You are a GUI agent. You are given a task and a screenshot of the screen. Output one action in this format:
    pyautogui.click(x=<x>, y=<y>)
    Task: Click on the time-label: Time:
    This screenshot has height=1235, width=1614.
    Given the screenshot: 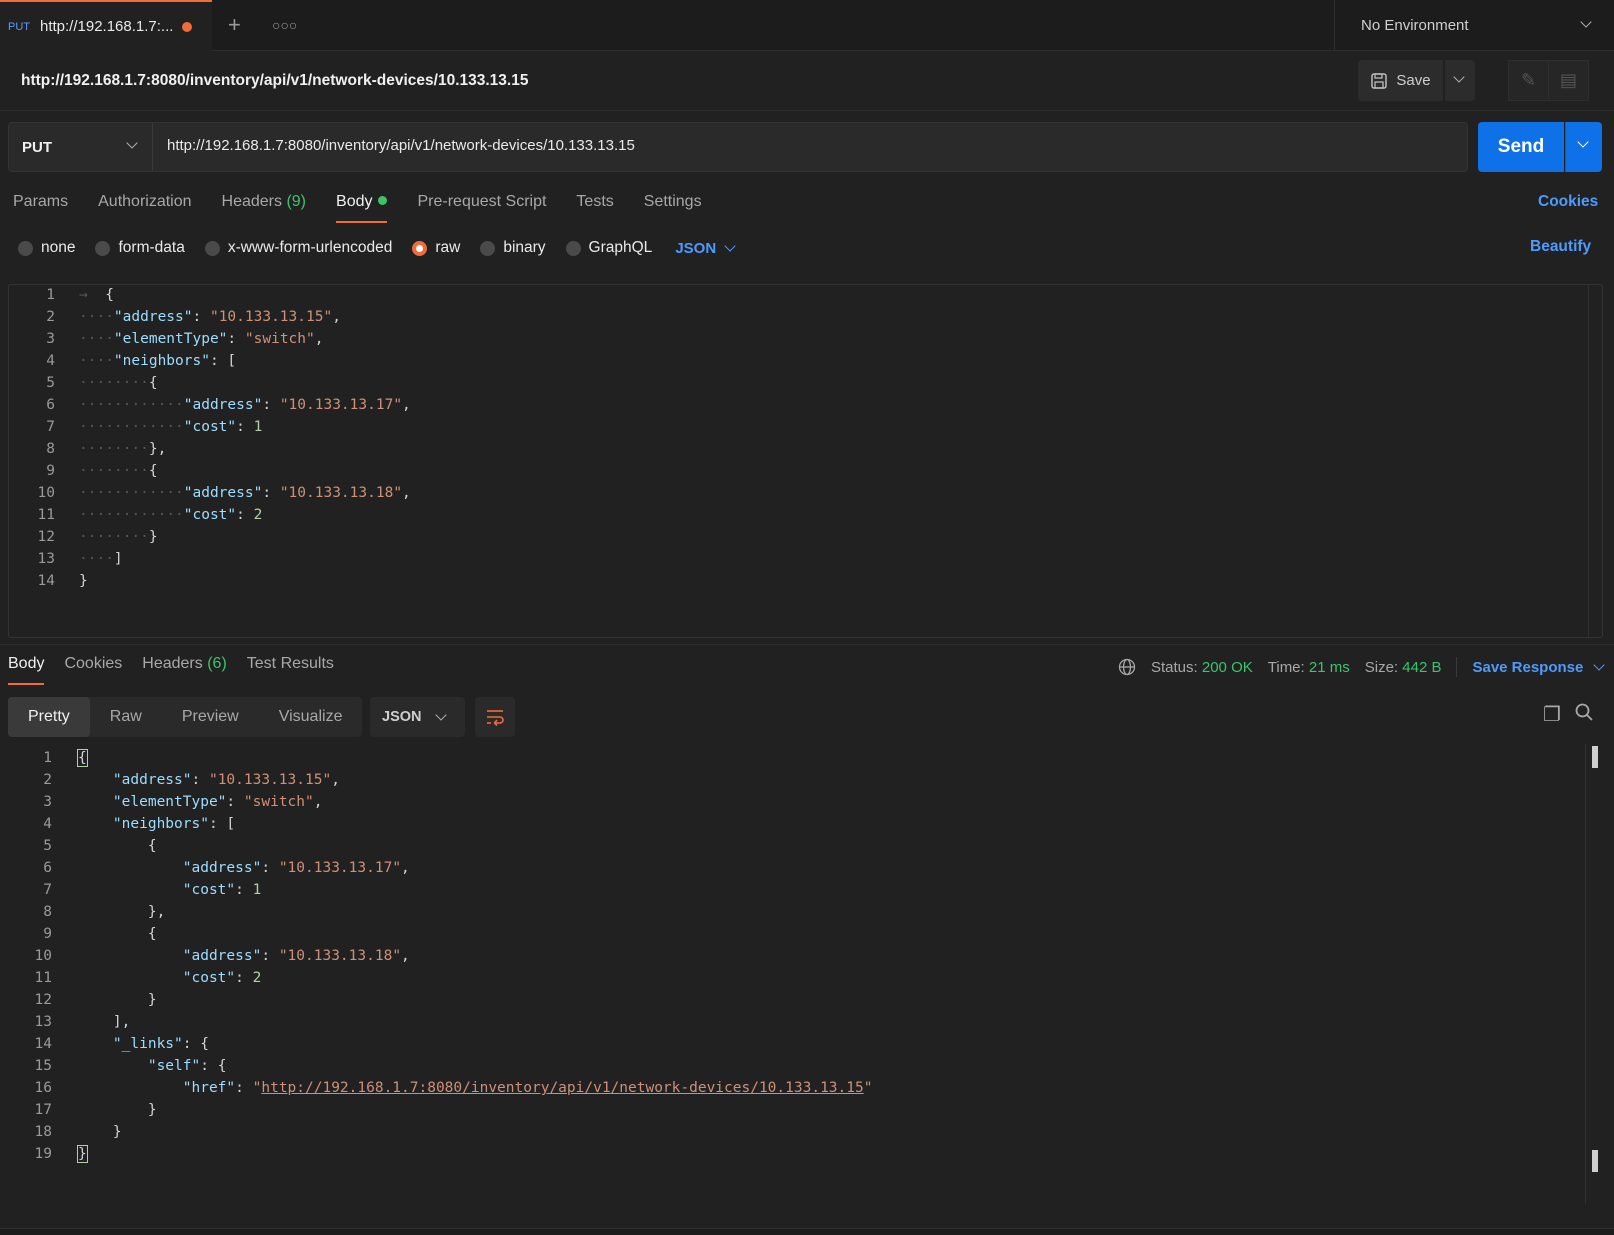 What is the action you would take?
    pyautogui.click(x=1286, y=667)
    